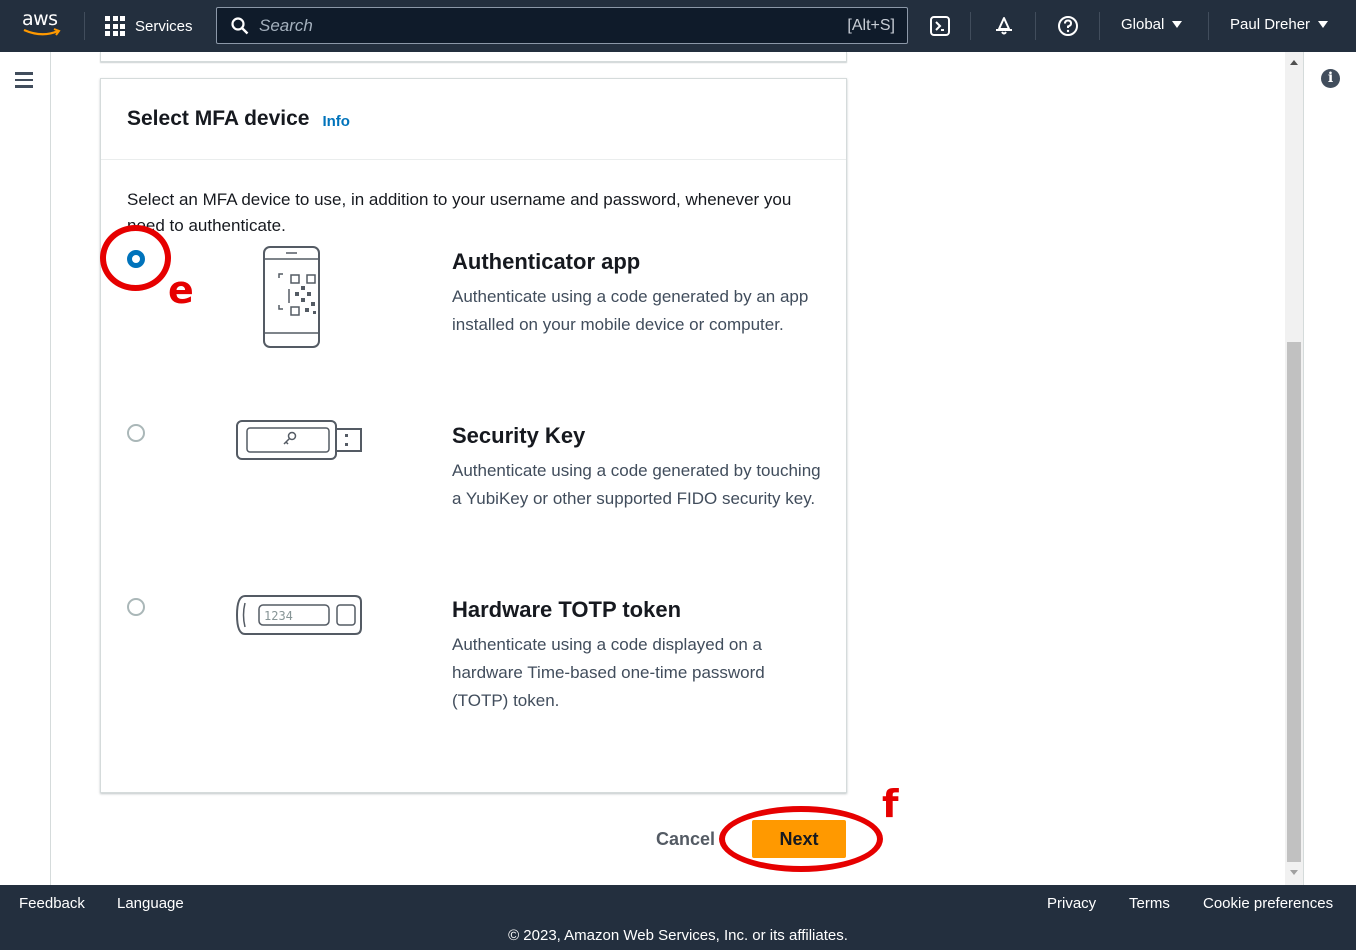  I want to click on cancel-button: Cancel, so click(685, 839).